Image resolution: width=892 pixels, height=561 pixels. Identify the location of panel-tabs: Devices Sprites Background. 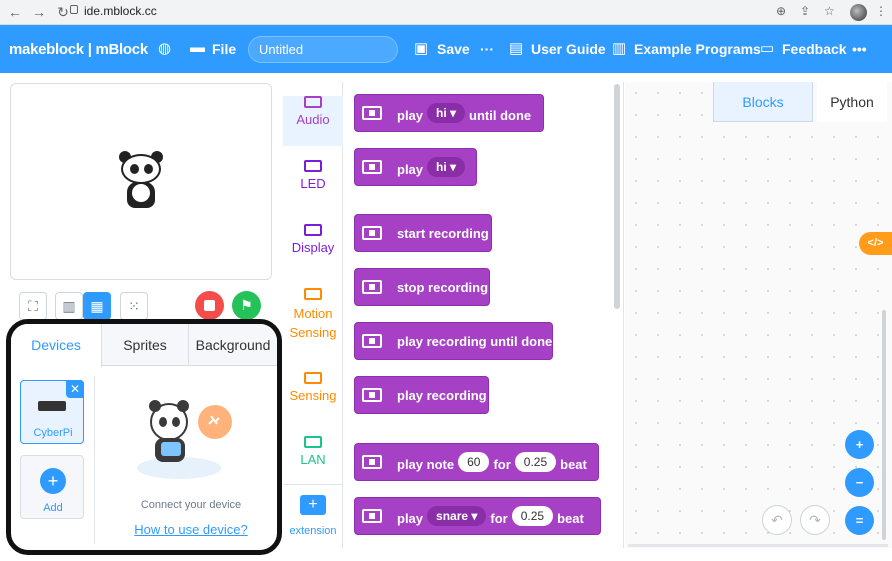
(144, 345).